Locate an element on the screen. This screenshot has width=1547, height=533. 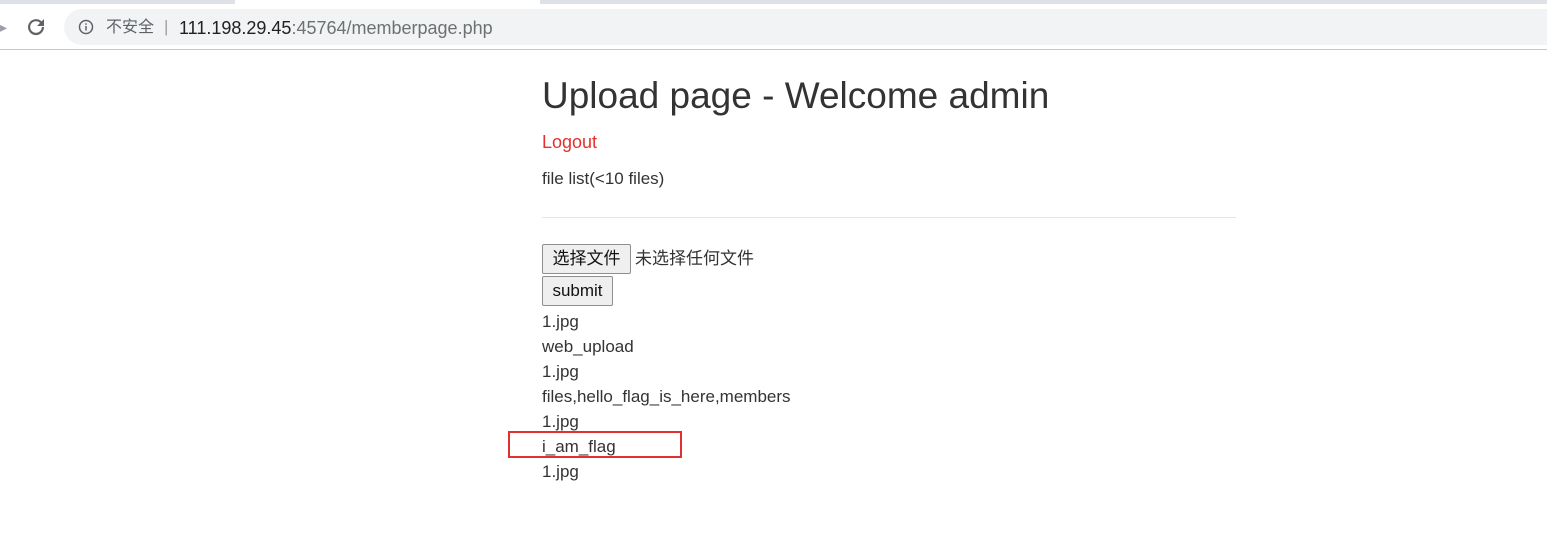
file-item: web_upload is located at coordinates (588, 346).